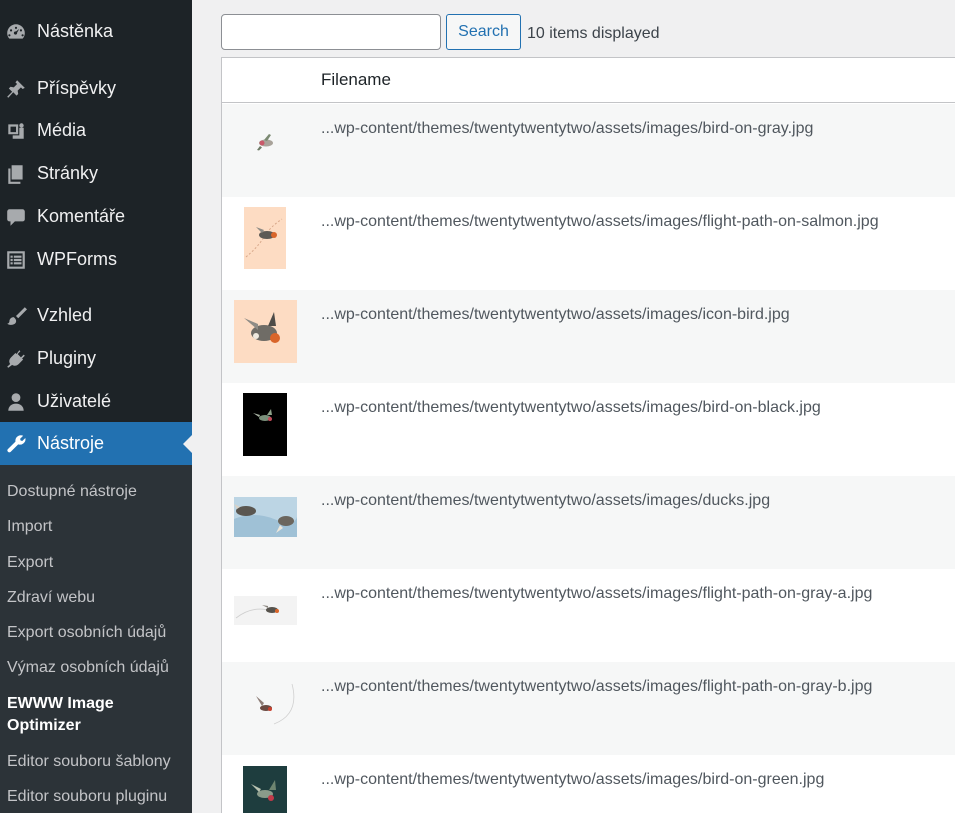 The image size is (955, 813). I want to click on dashboard-icon, so click(16, 32).